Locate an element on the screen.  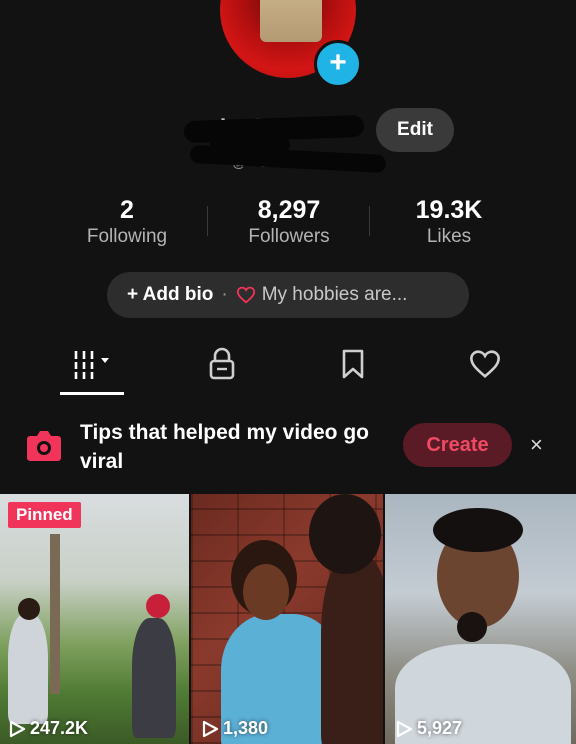
active-tab-indicator is located at coordinates (92, 393).